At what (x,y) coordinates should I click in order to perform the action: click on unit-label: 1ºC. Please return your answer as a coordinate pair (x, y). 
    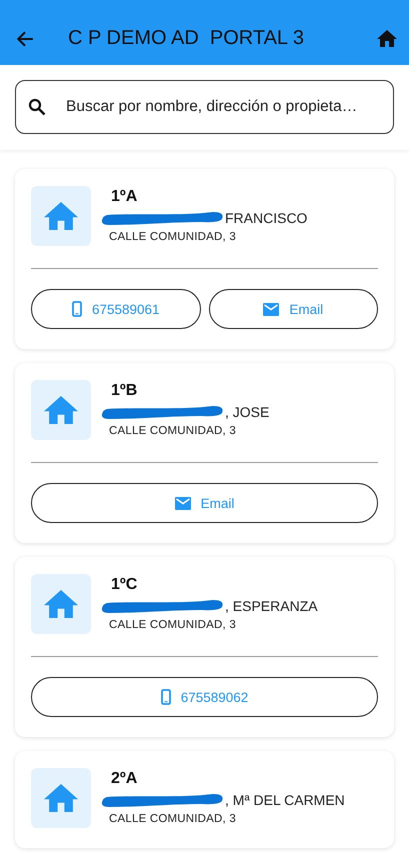
    Looking at the image, I should click on (124, 585).